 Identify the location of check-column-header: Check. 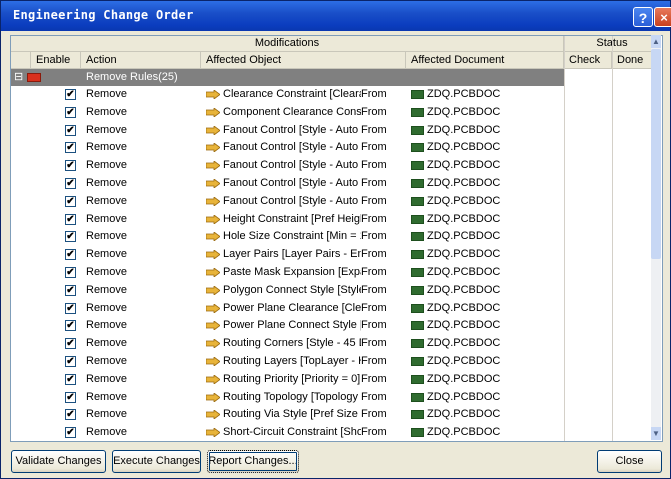
(588, 60).